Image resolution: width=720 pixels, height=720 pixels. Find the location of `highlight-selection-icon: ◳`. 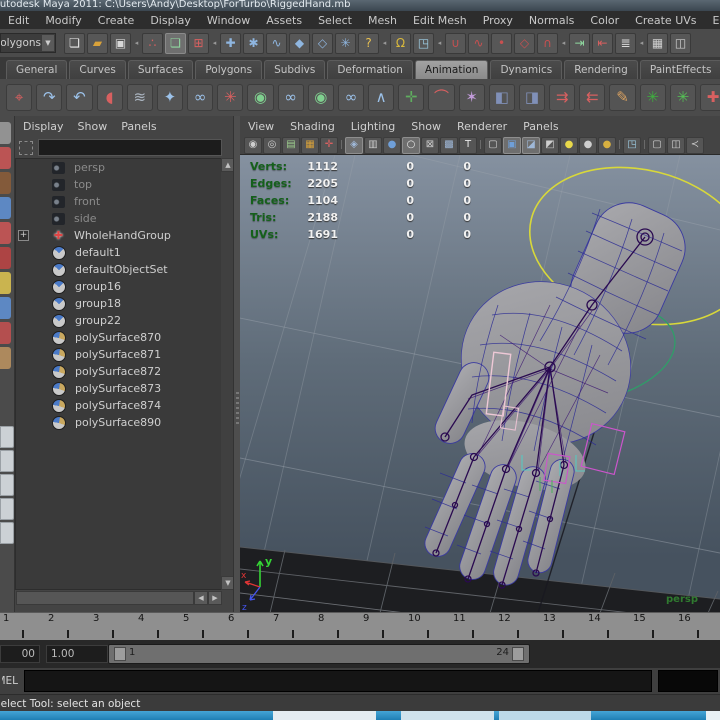

highlight-selection-icon: ◳ is located at coordinates (423, 43).